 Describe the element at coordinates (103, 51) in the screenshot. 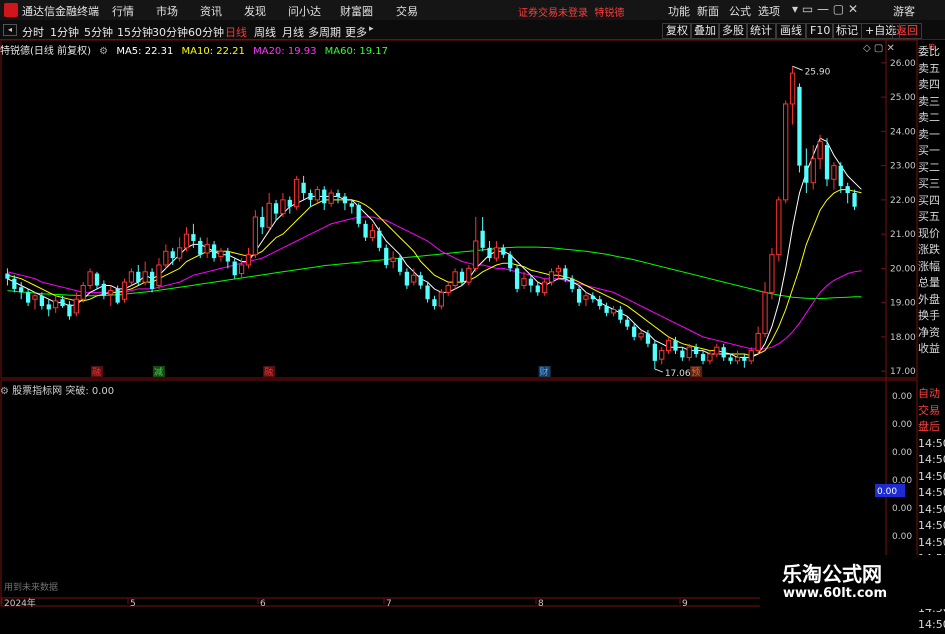

I see `settings-icon: ⚙` at that location.